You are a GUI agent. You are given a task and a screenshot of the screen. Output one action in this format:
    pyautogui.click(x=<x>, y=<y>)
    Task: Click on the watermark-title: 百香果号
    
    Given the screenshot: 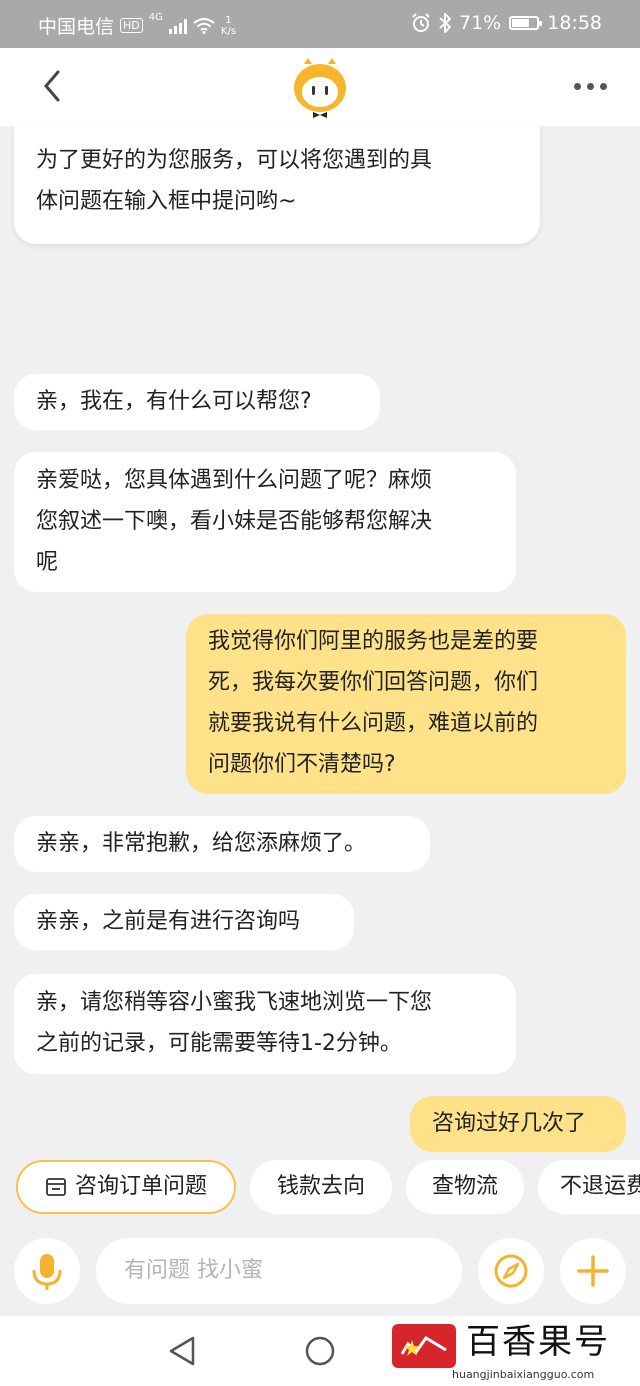 What is the action you would take?
    pyautogui.click(x=538, y=1342)
    